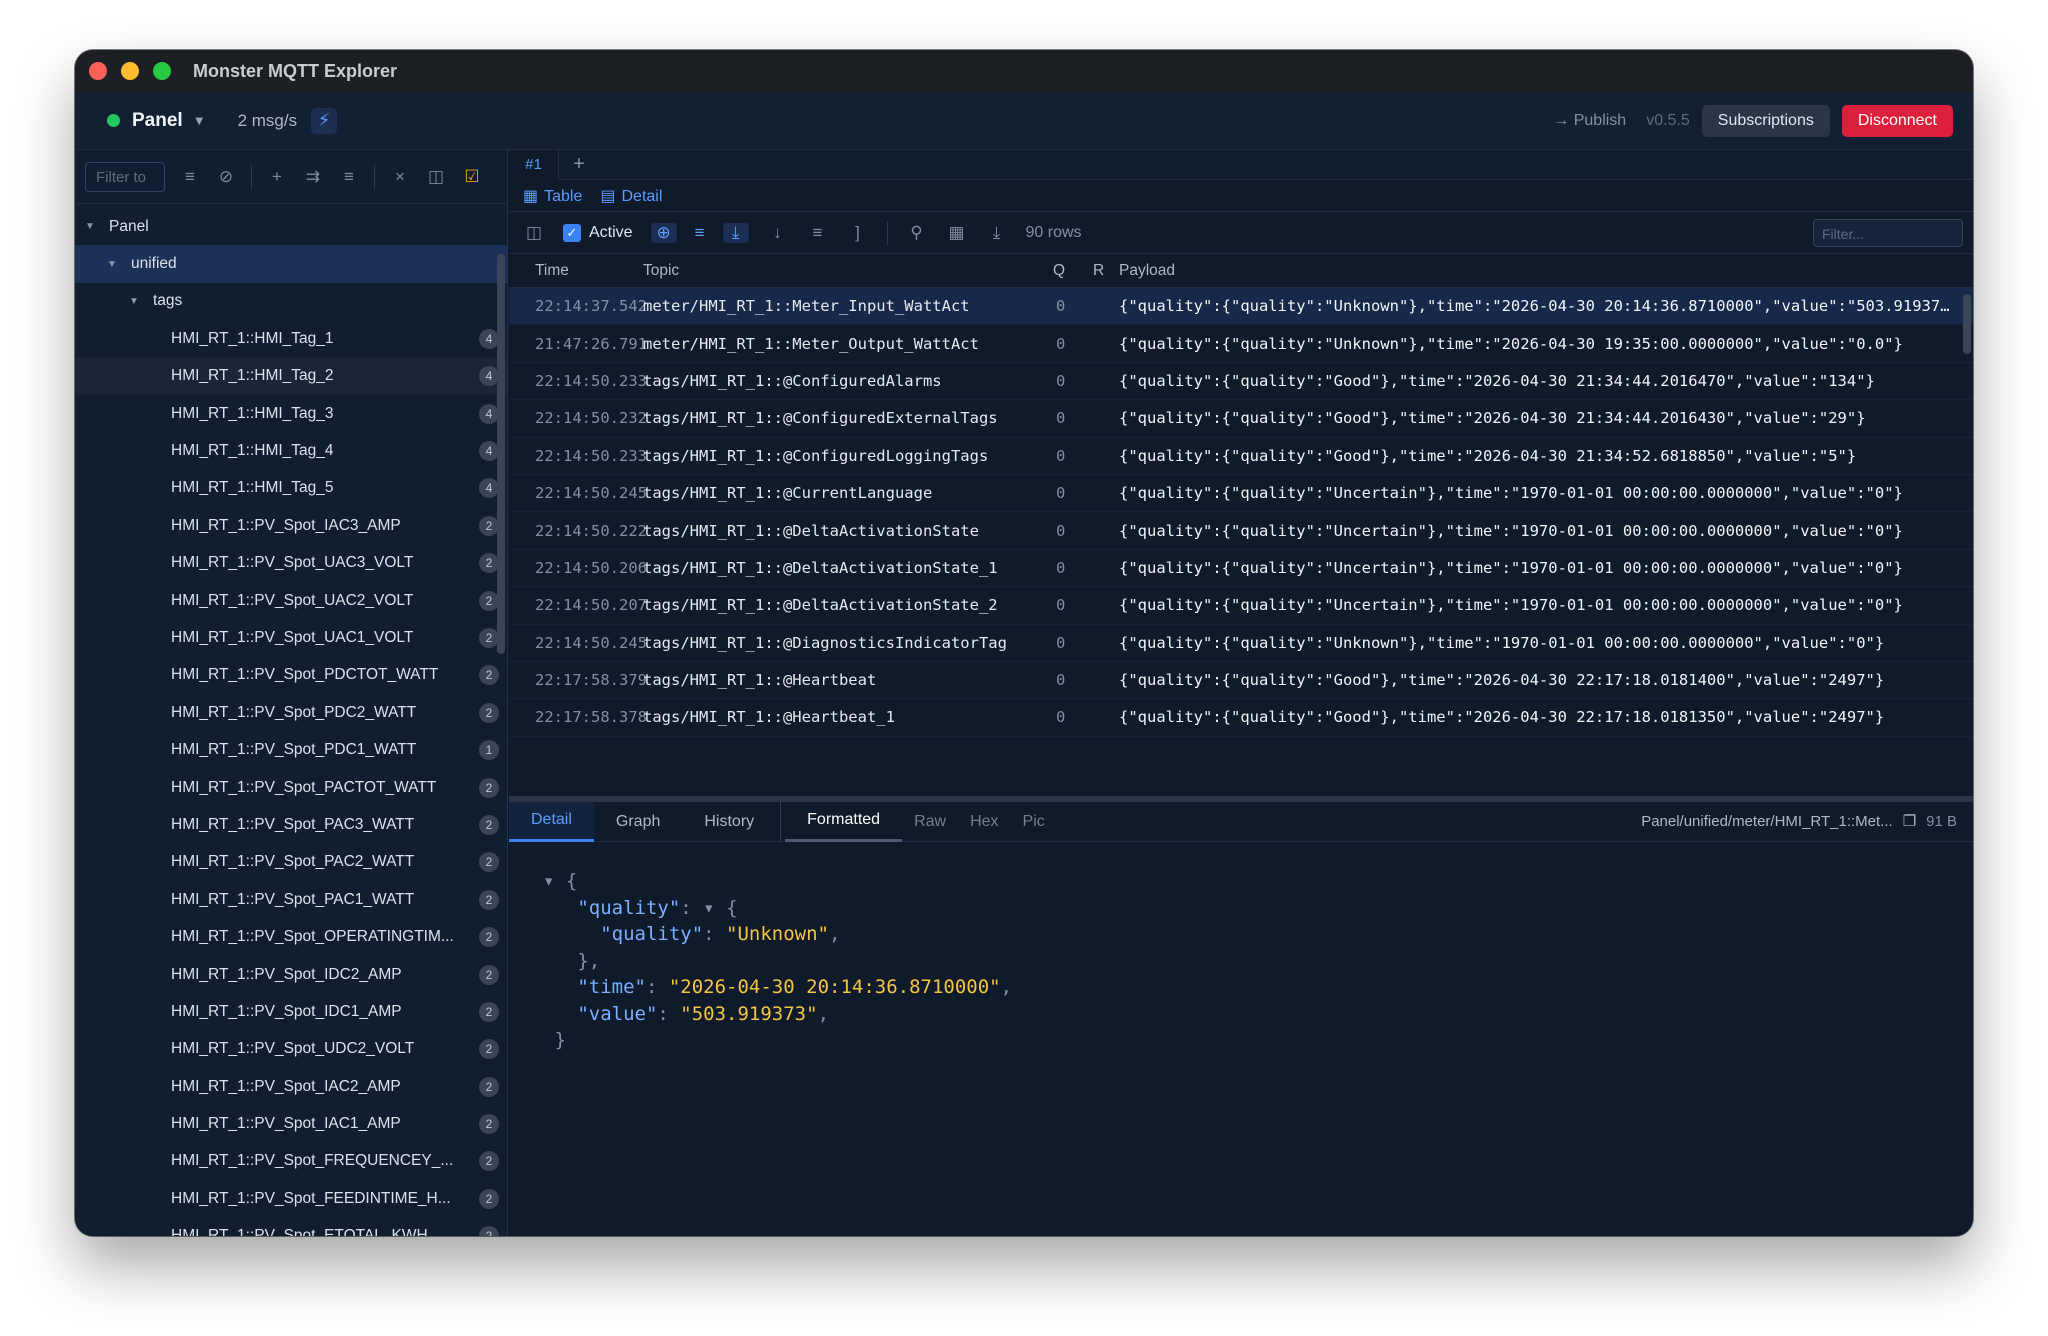 The width and height of the screenshot is (2048, 1336). Describe the element at coordinates (1034, 822) in the screenshot. I see `tab-pic: Pic` at that location.